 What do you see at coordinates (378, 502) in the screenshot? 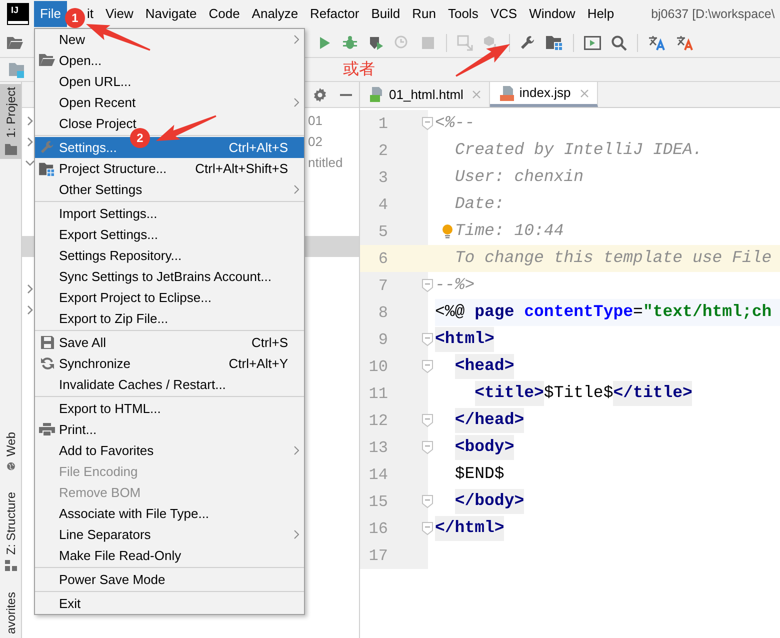
I see `line-number: 15` at bounding box center [378, 502].